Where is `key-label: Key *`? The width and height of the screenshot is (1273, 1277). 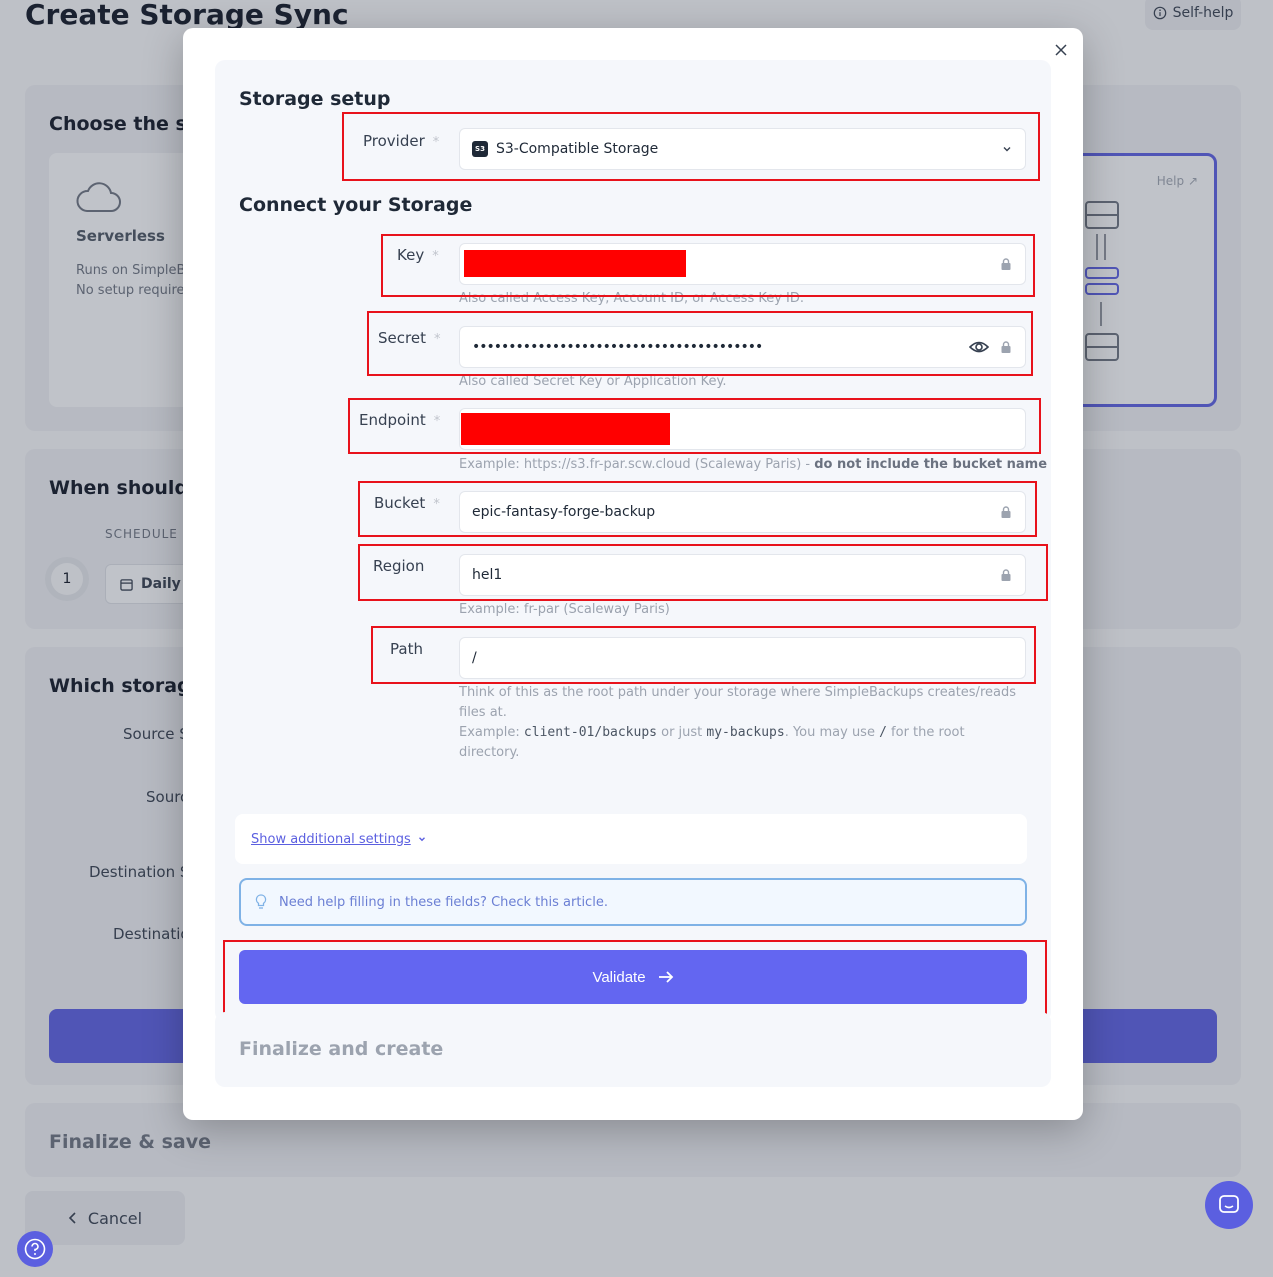 key-label: Key * is located at coordinates (418, 255).